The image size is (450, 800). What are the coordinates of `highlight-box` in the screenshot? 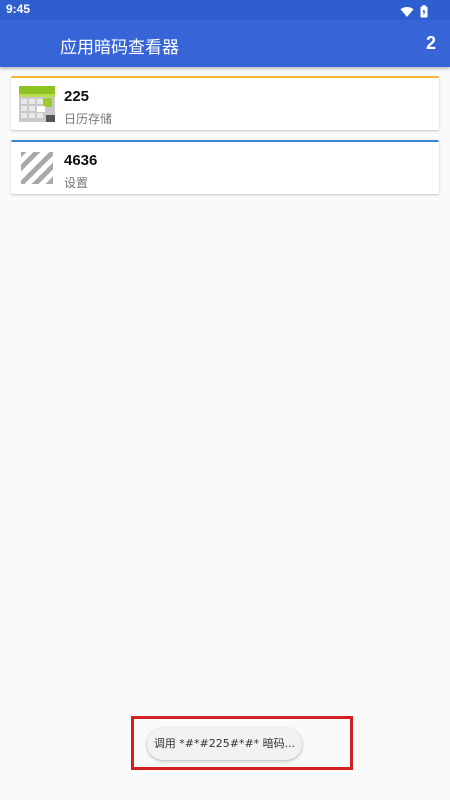 It's located at (242, 743).